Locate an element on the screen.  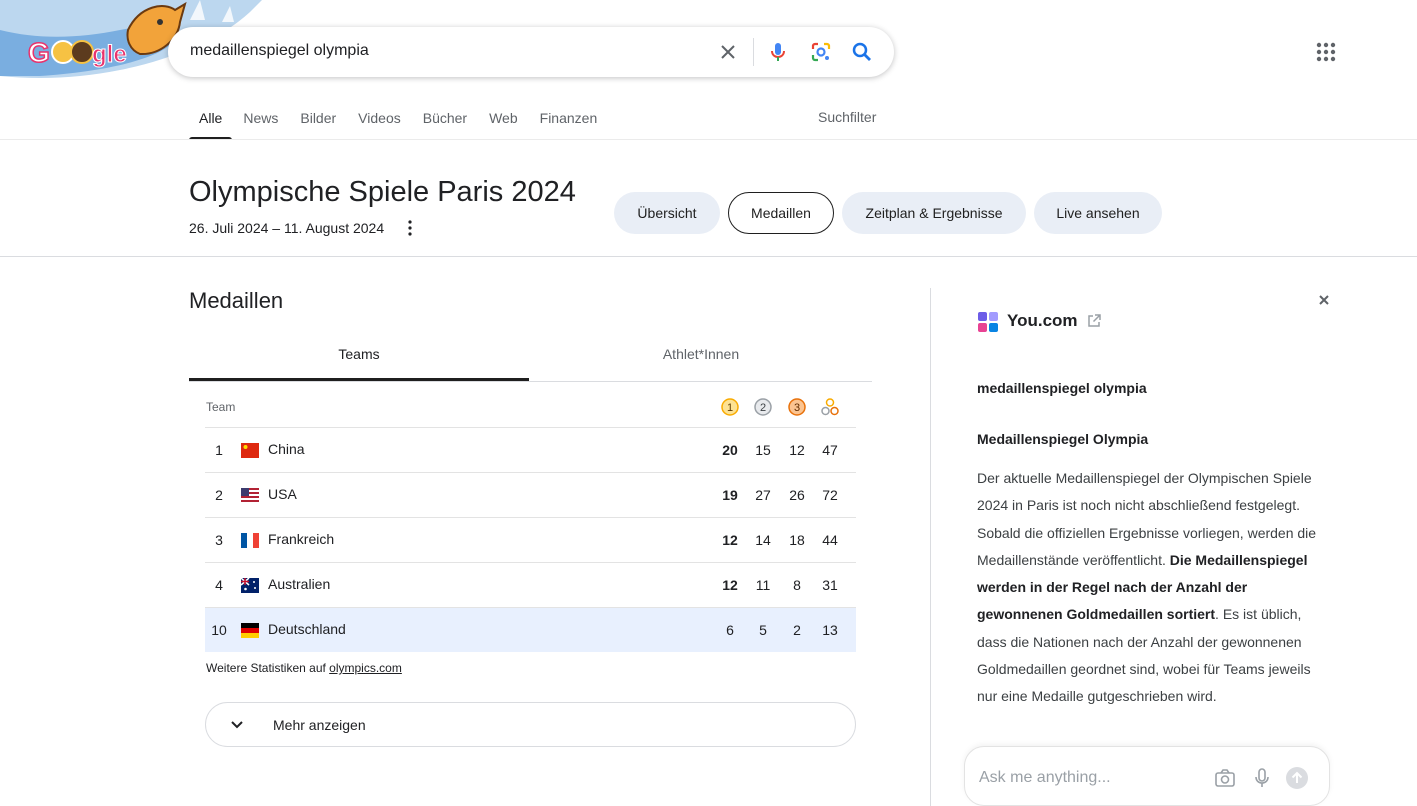
table-row: 4 Australien 12 11 8 31 is located at coordinates (530, 584).